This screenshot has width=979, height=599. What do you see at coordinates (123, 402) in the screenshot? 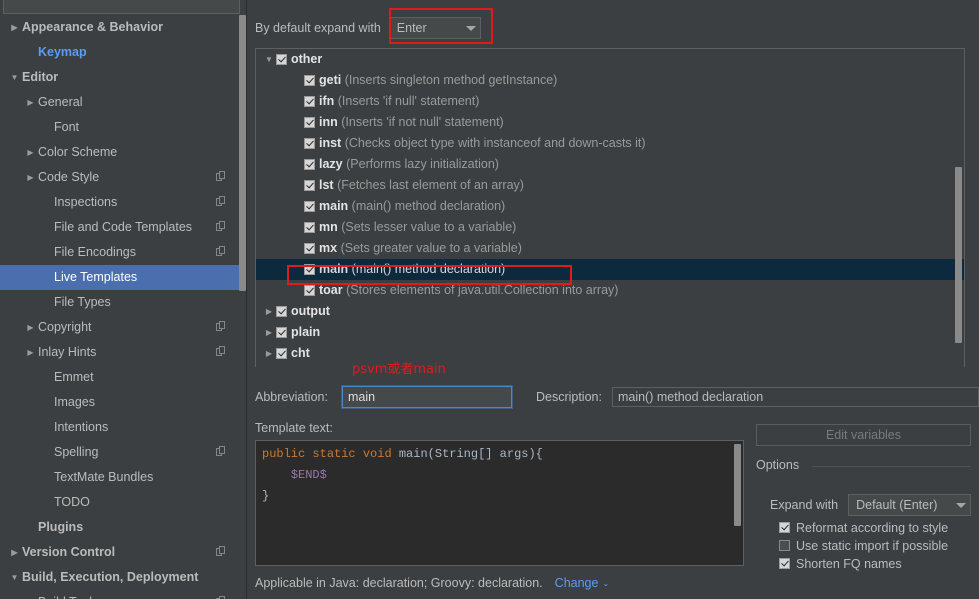
I see `sidebar-item-images: ▶Images` at bounding box center [123, 402].